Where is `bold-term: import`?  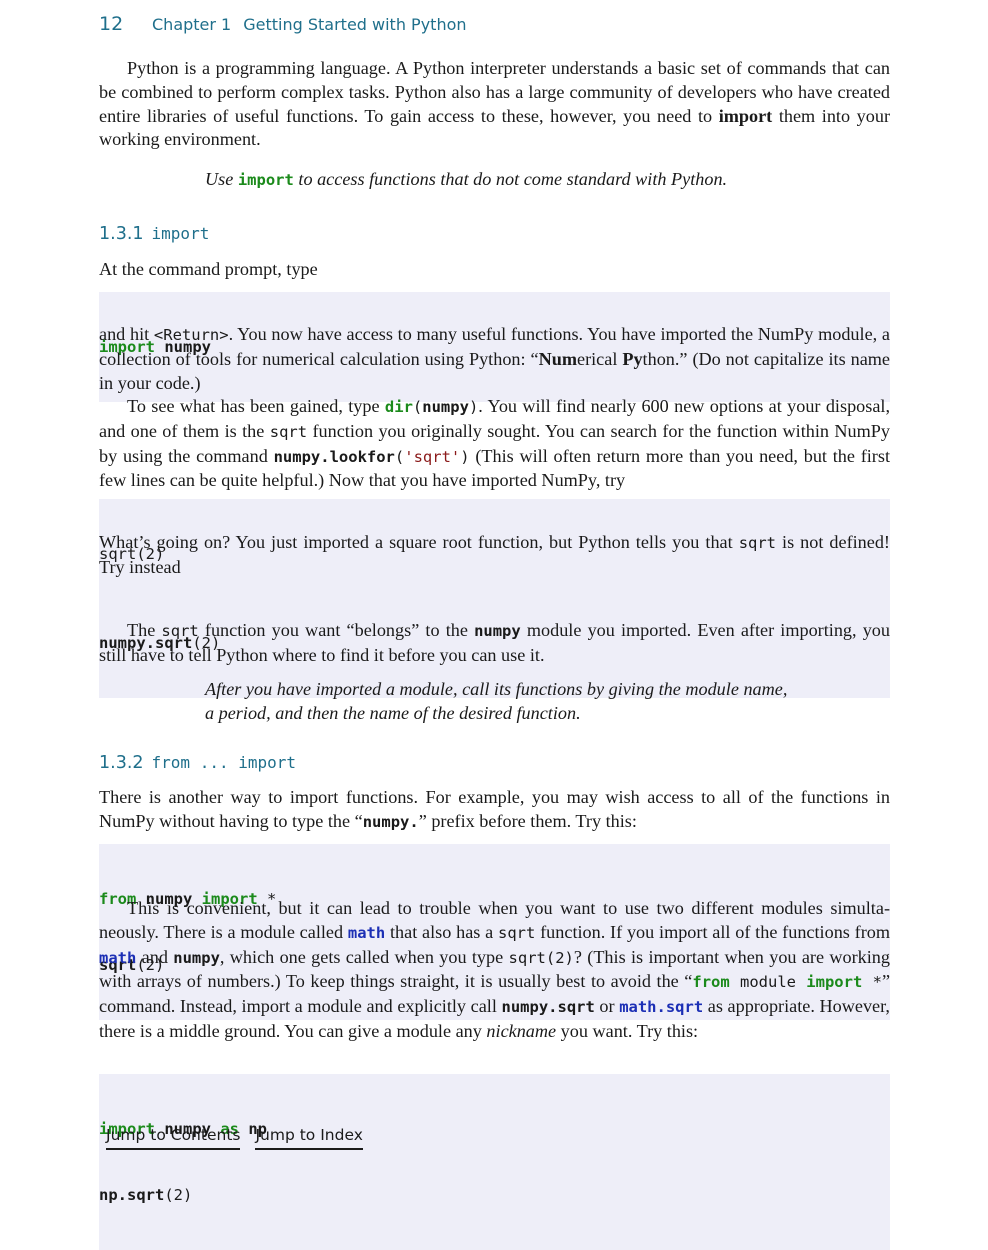 bold-term: import is located at coordinates (745, 115).